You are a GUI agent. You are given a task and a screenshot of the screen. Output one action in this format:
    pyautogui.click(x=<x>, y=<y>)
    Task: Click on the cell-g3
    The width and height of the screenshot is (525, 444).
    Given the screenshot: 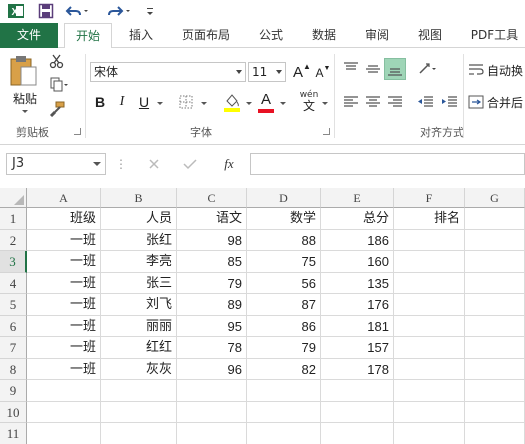 What is the action you would take?
    pyautogui.click(x=495, y=262)
    